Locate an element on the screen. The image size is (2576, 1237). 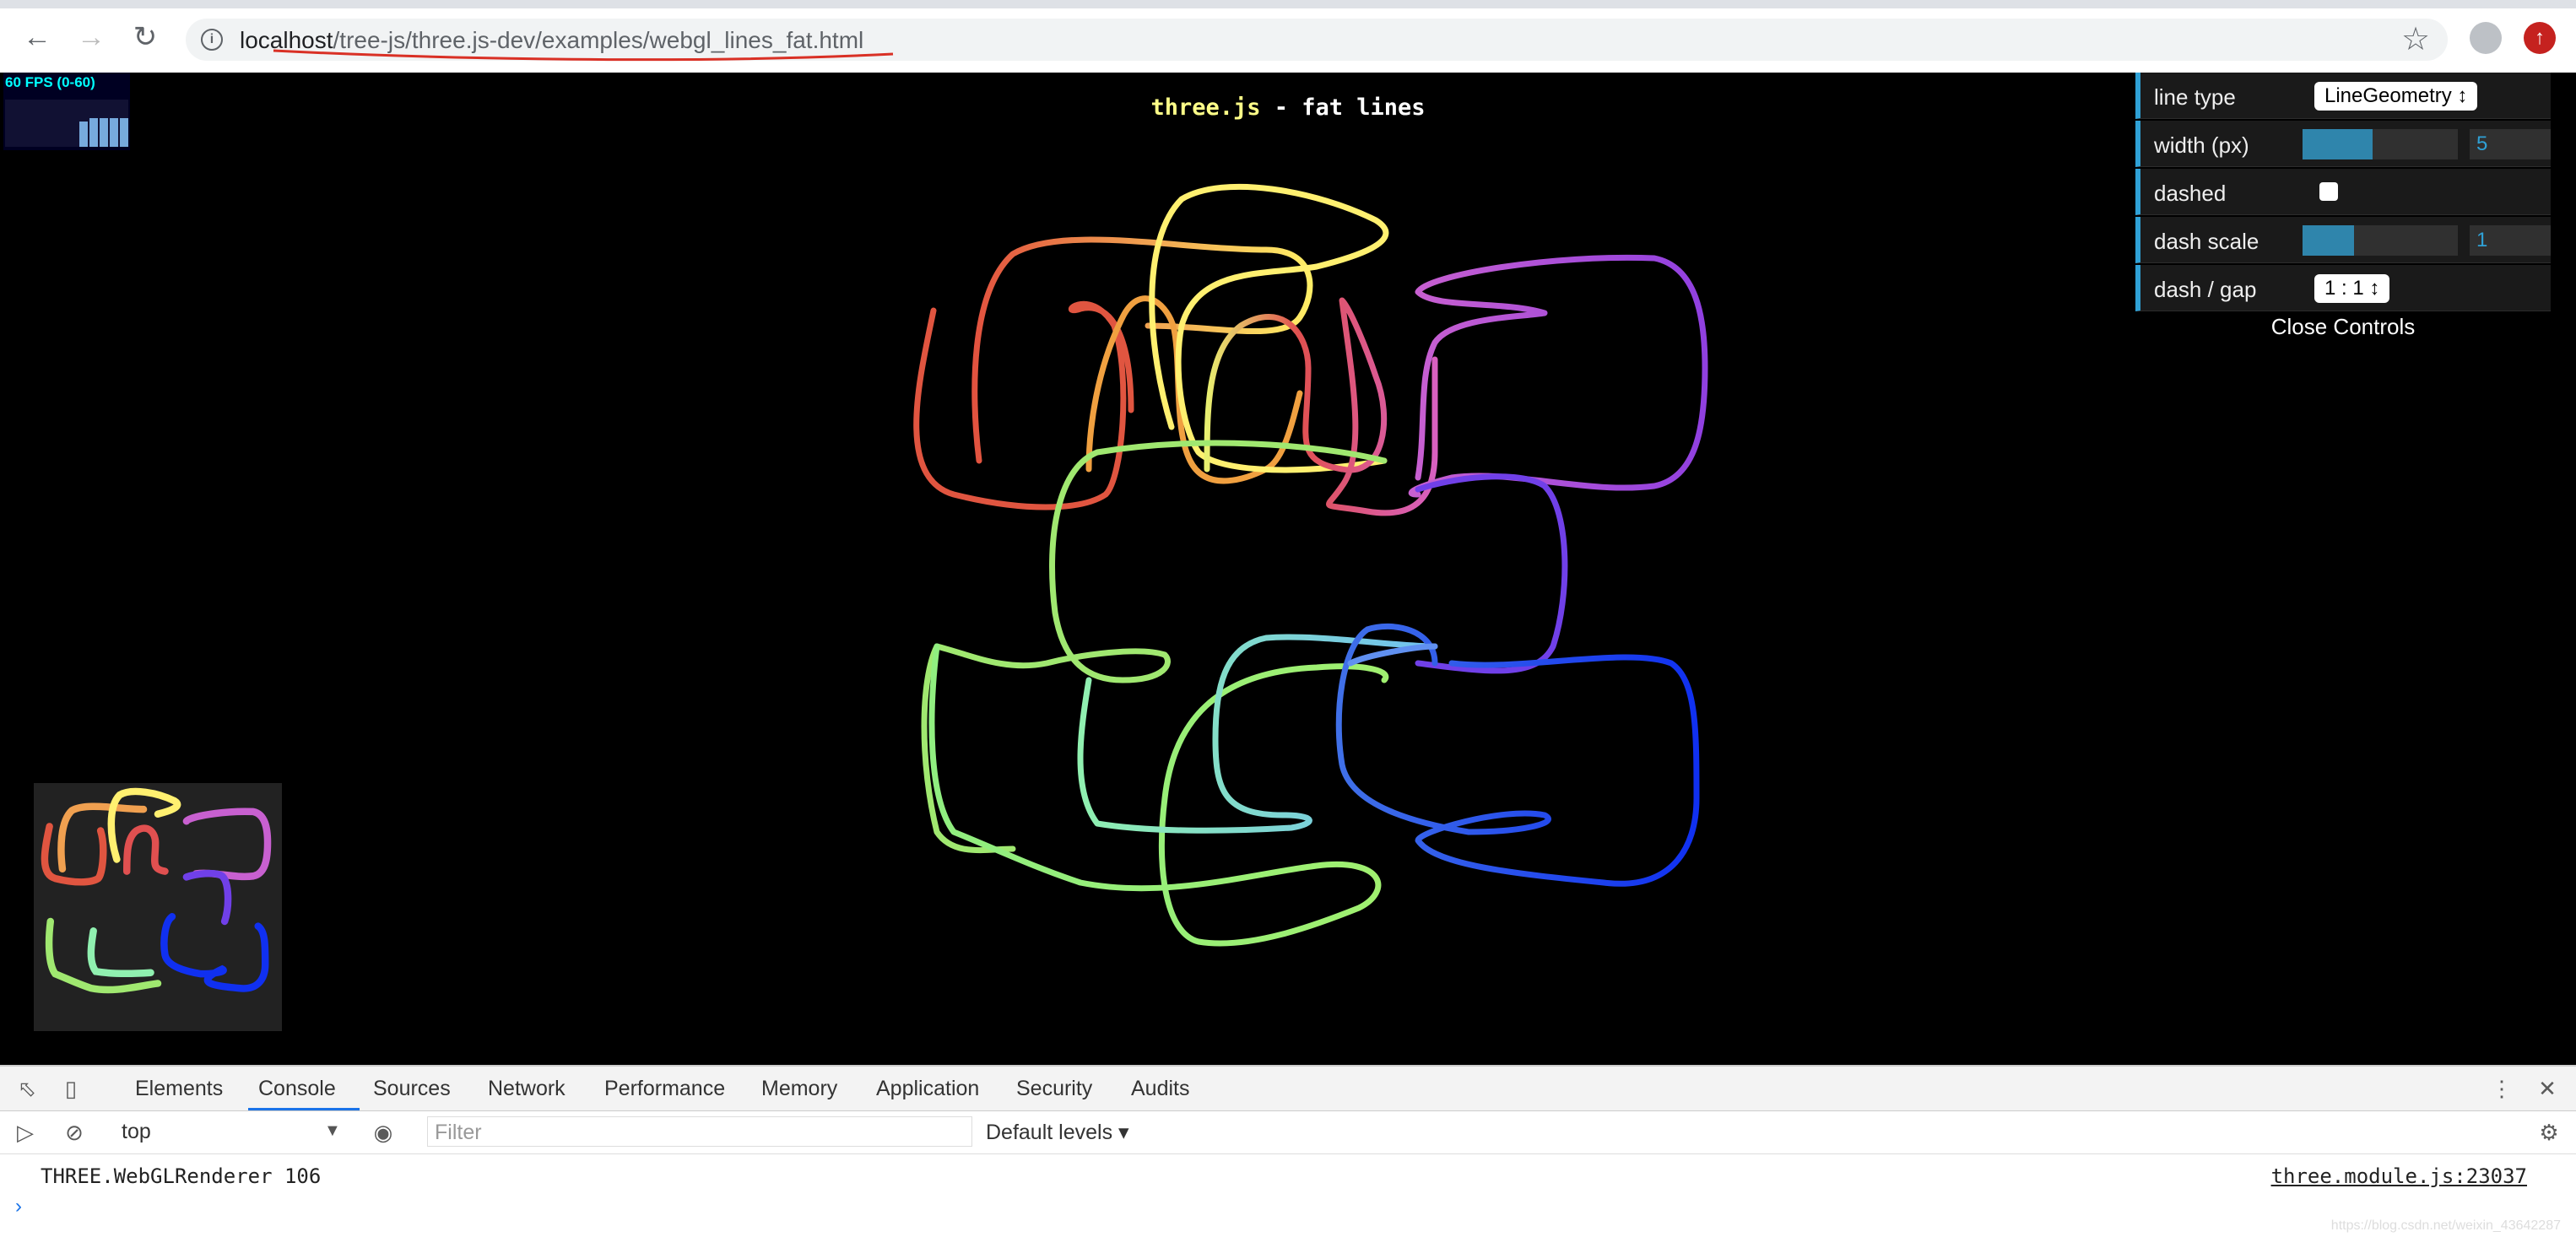
close-devtools-icon: ✕ is located at coordinates (2547, 1089).